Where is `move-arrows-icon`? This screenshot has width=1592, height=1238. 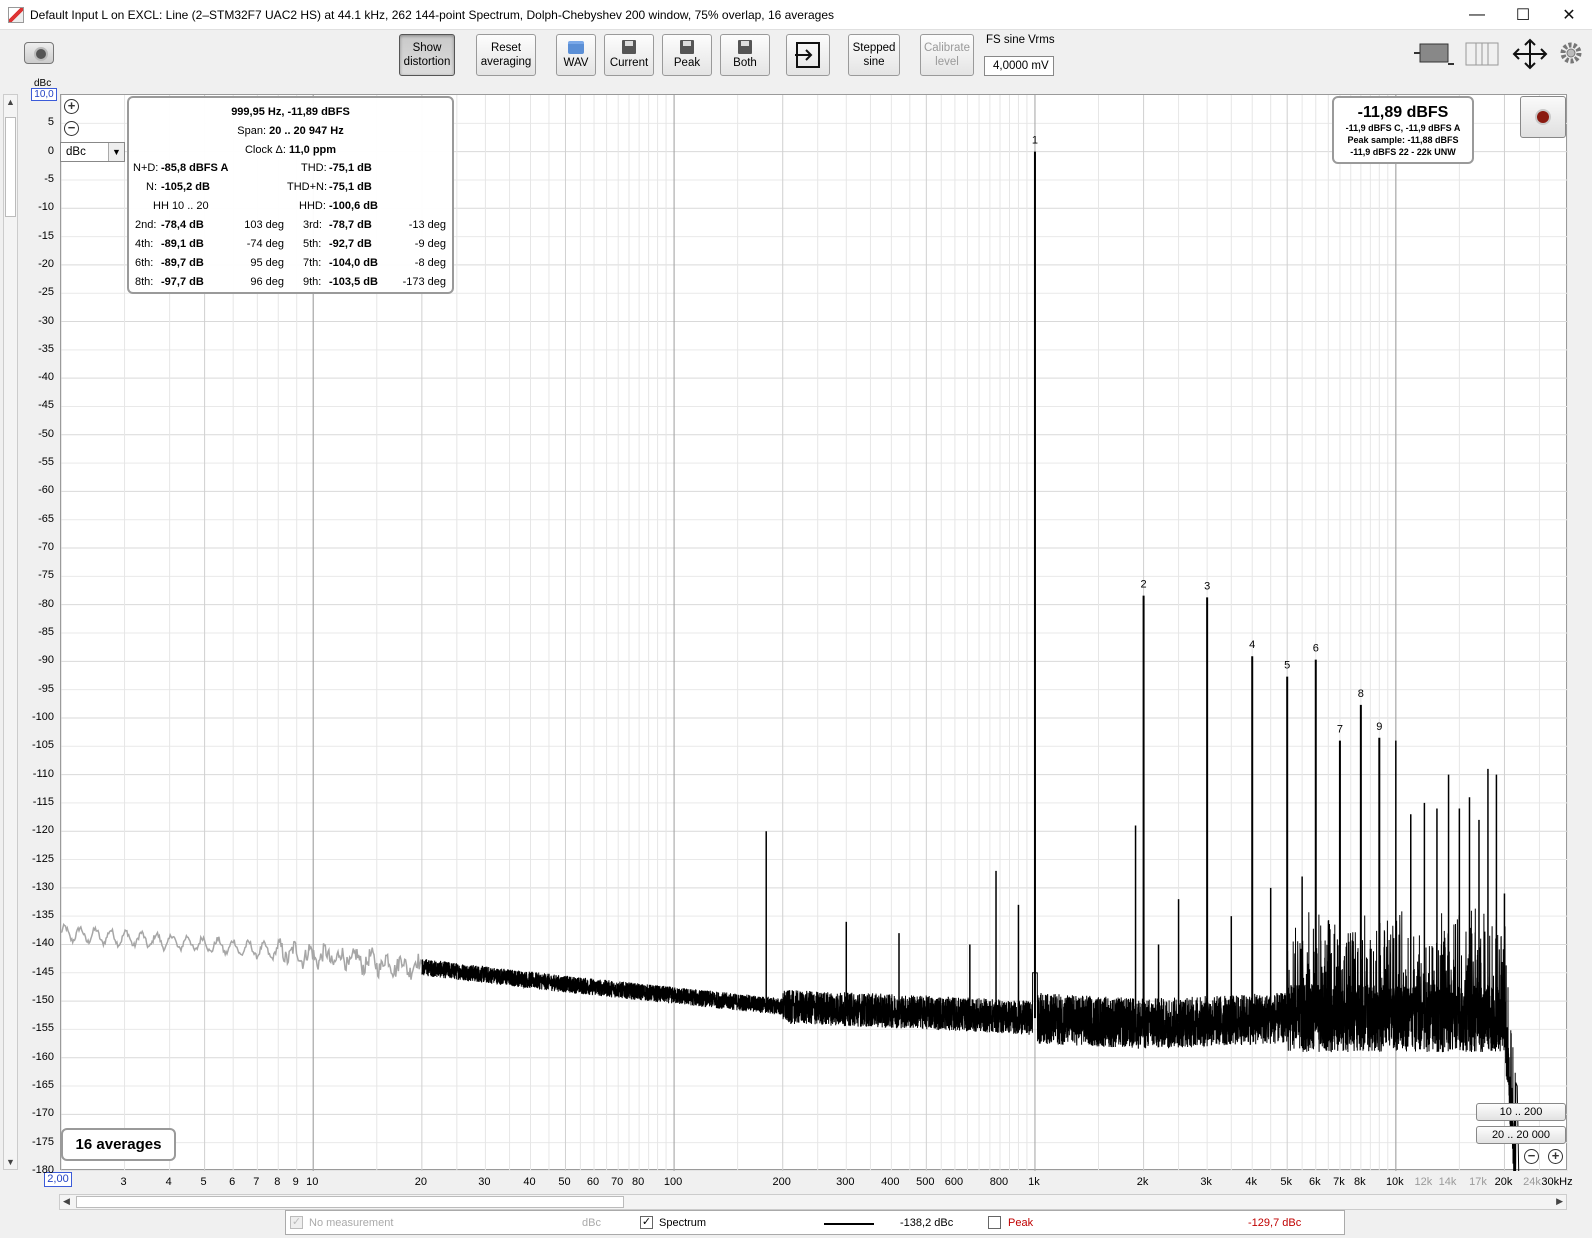
move-arrows-icon is located at coordinates (1530, 54).